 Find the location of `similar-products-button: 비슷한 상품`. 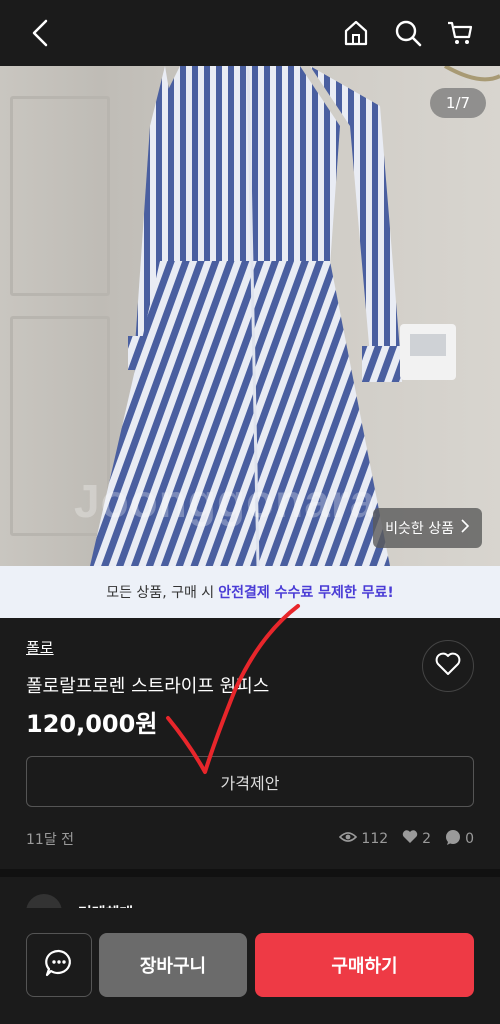

similar-products-button: 비슷한 상품 is located at coordinates (427, 528).